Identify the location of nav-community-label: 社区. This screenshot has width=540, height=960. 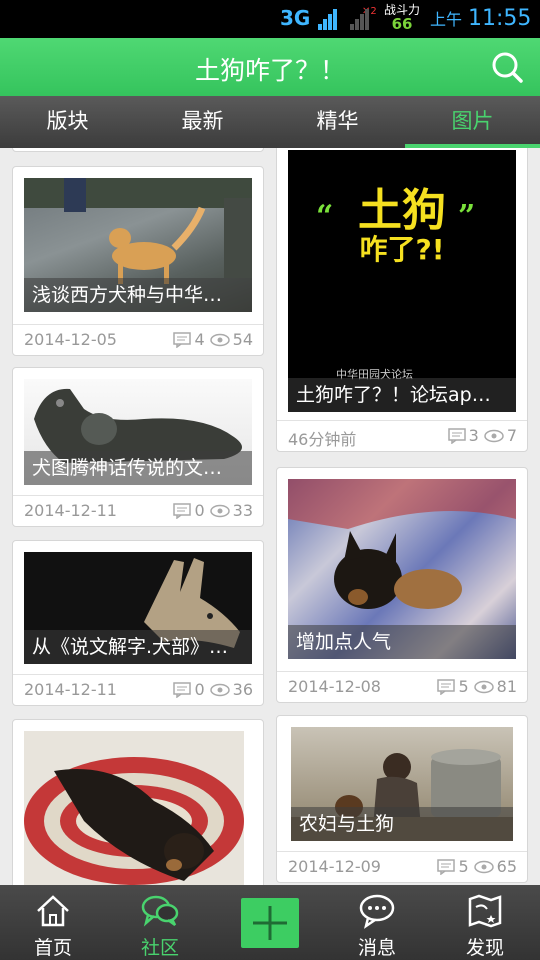
(159, 948).